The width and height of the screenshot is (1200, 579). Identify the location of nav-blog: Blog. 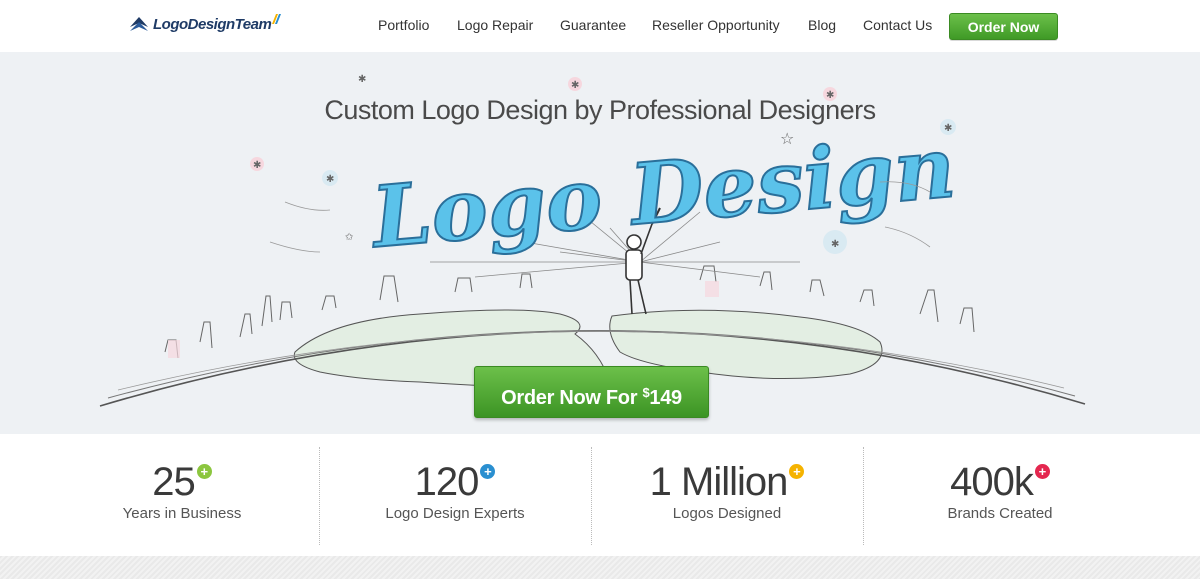
(822, 25).